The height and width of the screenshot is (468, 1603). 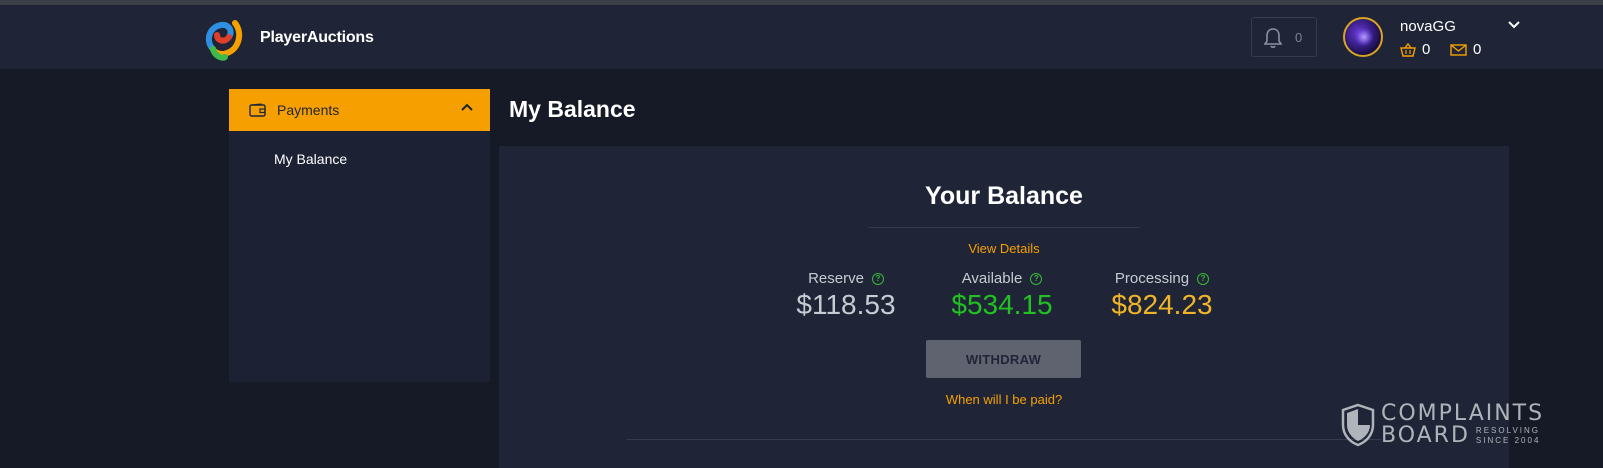 What do you see at coordinates (846, 304) in the screenshot?
I see `reserve-amount: $118.53` at bounding box center [846, 304].